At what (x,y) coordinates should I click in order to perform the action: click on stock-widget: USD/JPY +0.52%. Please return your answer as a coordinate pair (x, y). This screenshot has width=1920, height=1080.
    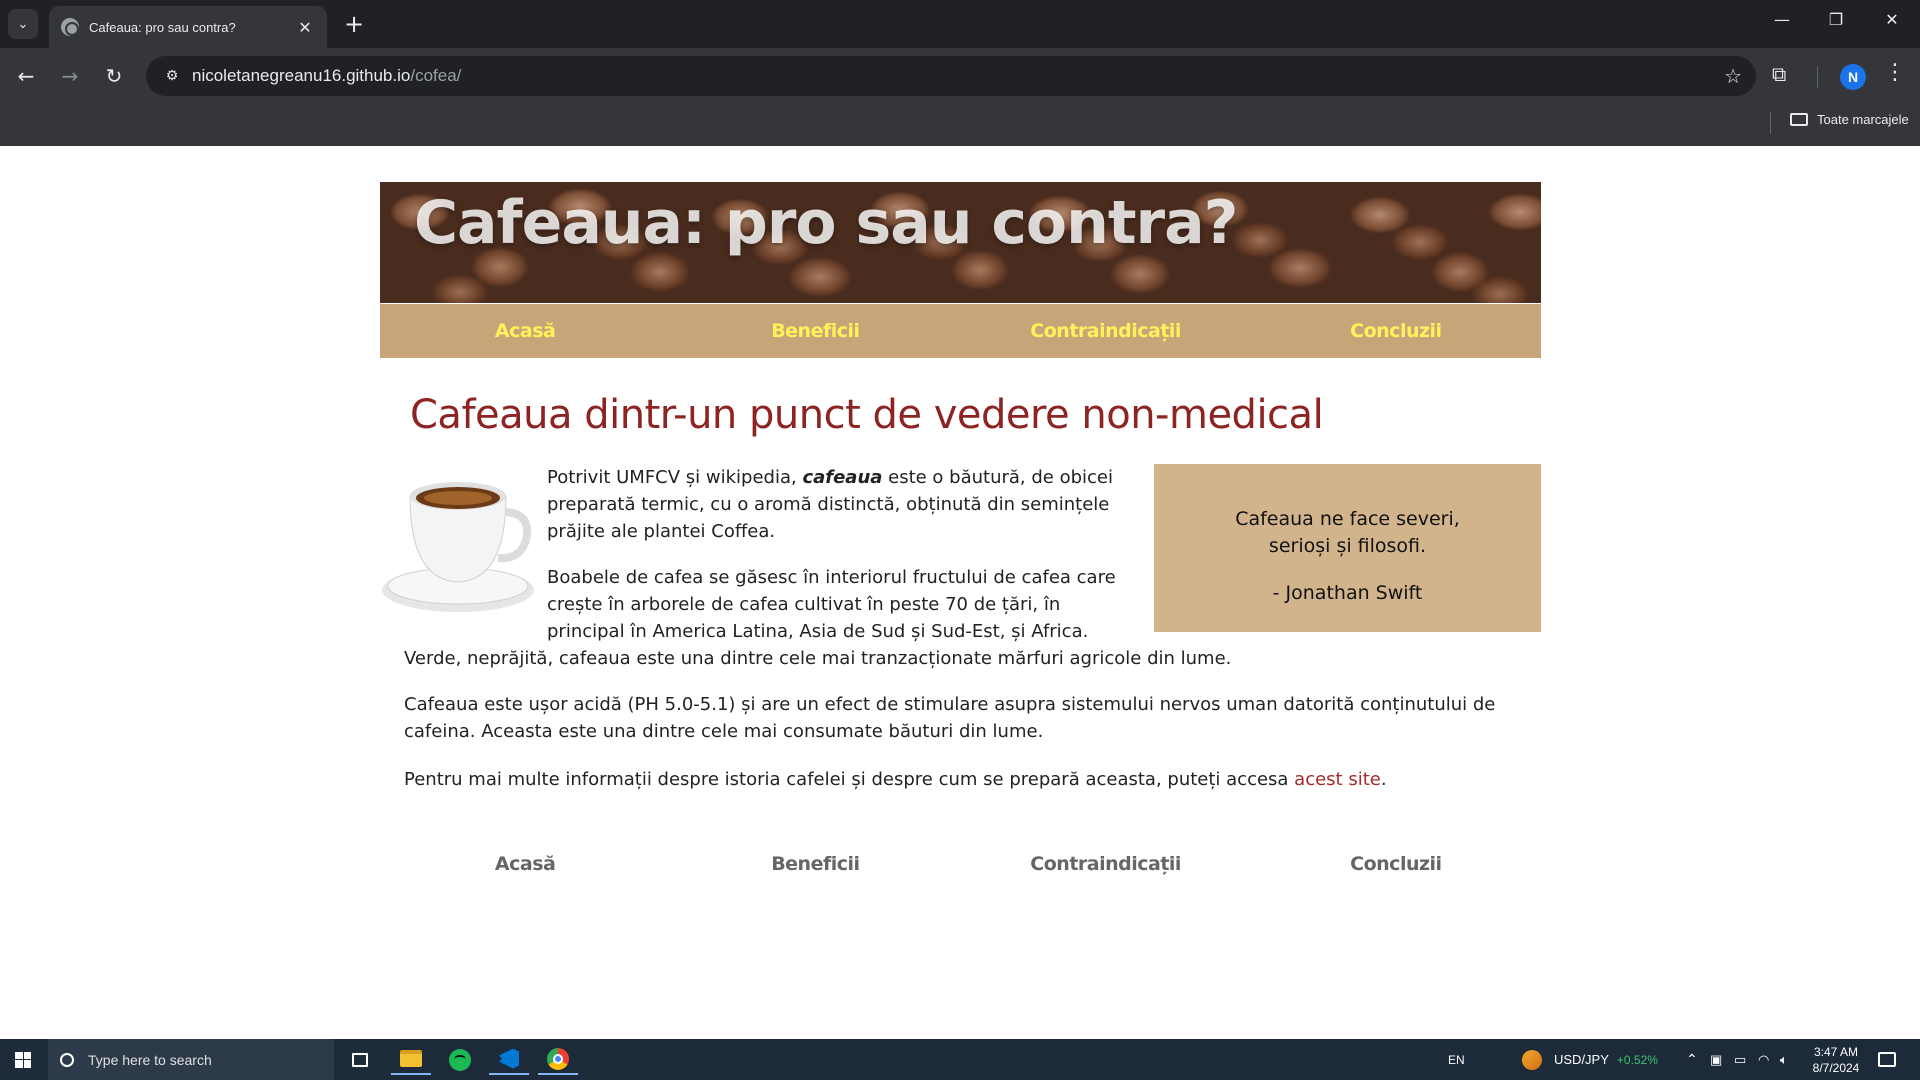
    Looking at the image, I should click on (1590, 1059).